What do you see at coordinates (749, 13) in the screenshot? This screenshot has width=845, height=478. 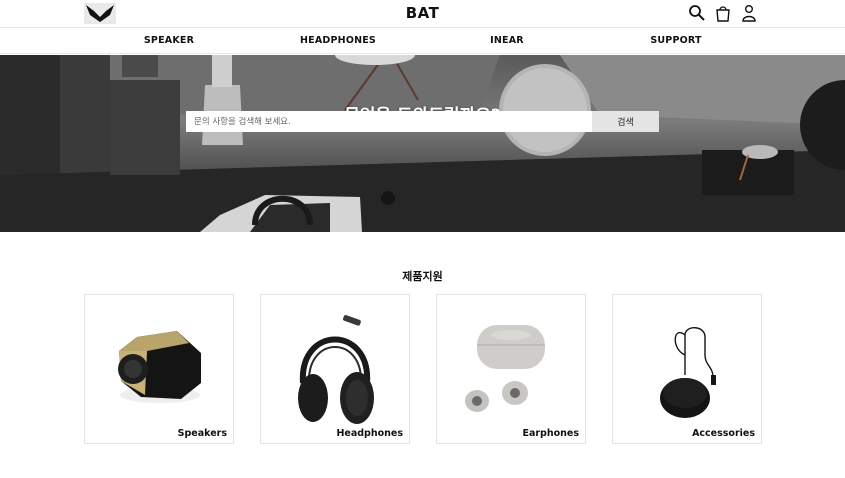 I see `user-icon` at bounding box center [749, 13].